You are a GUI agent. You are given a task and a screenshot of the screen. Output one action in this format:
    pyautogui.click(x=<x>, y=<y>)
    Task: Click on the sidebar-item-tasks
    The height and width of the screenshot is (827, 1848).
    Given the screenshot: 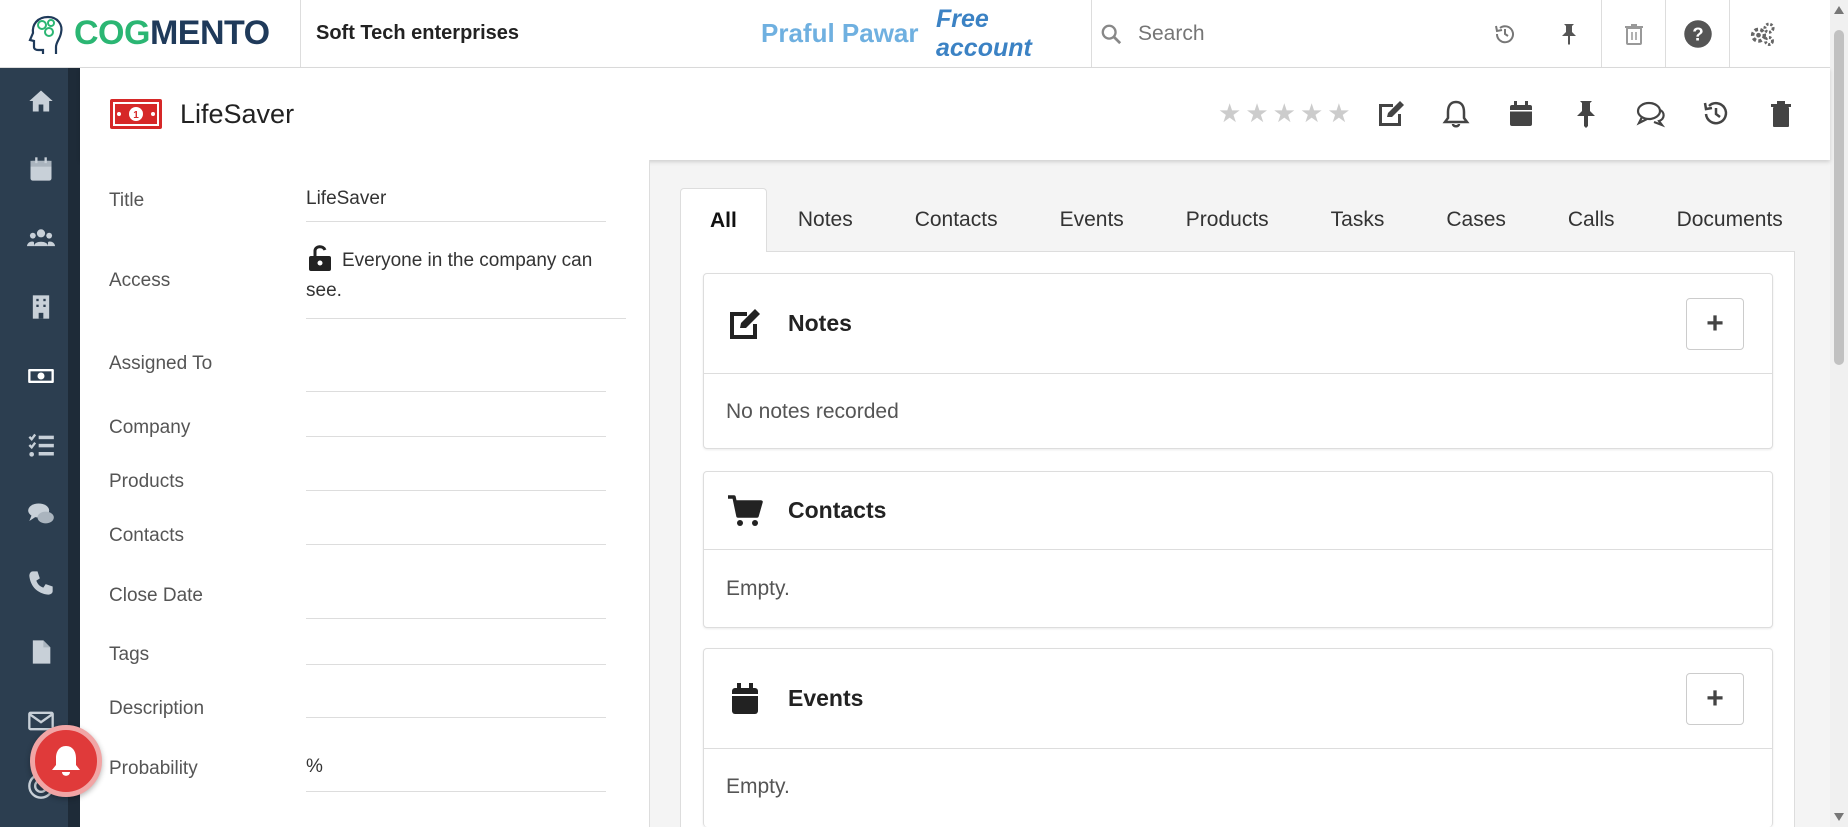 What is the action you would take?
    pyautogui.click(x=41, y=445)
    